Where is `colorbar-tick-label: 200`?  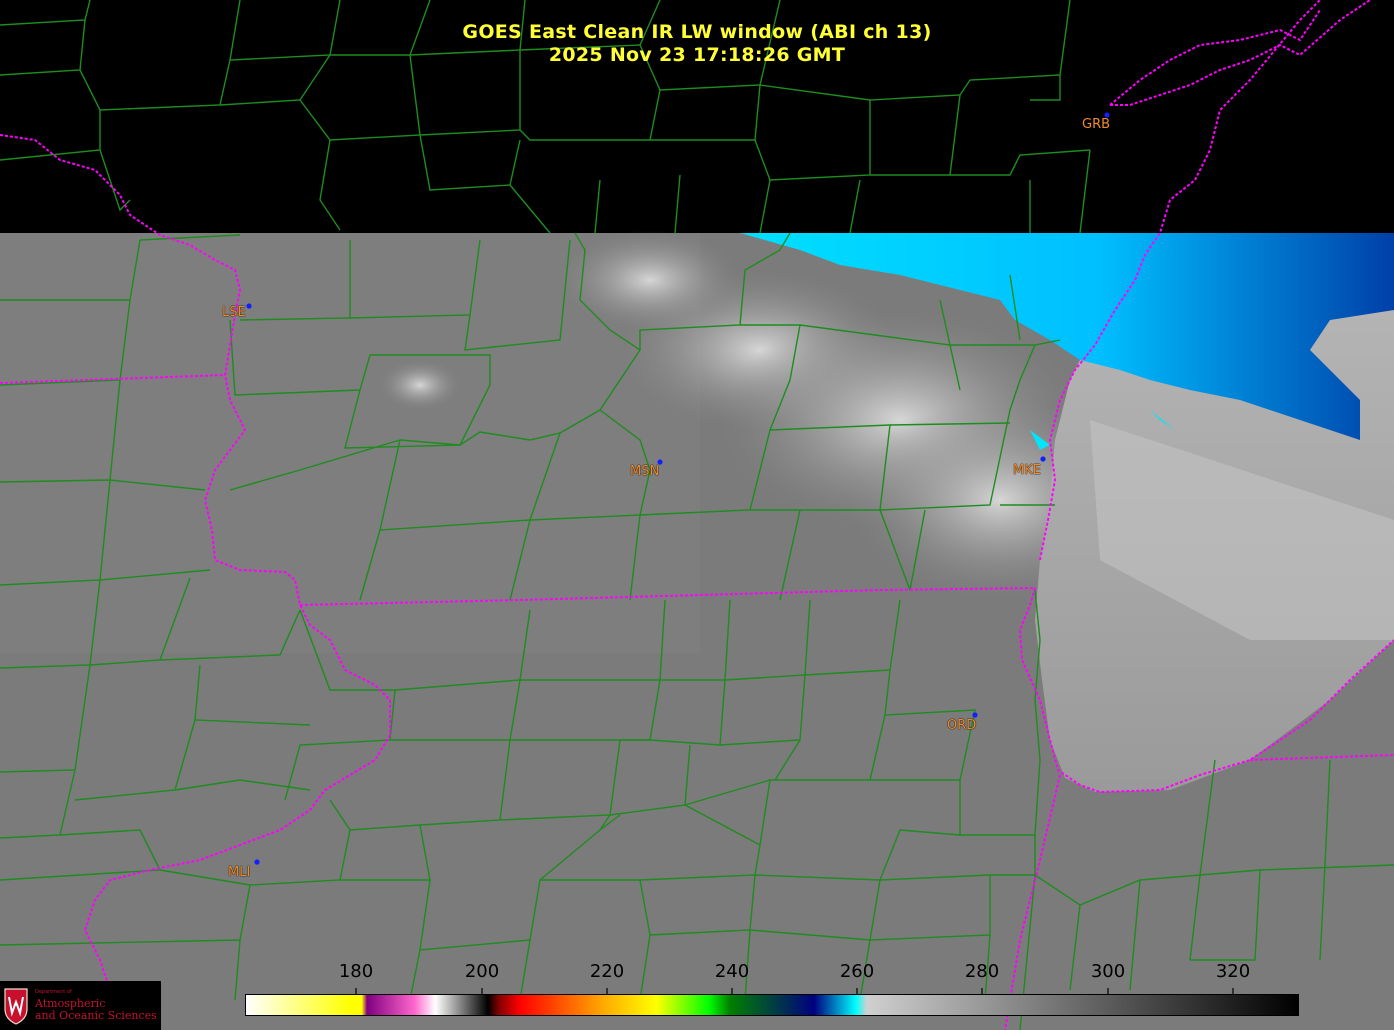
colorbar-tick-label: 200 is located at coordinates (482, 971).